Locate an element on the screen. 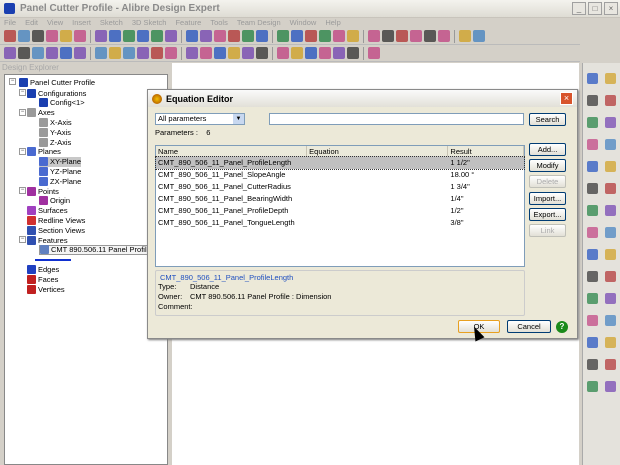 The width and height of the screenshot is (620, 465). loft-icon is located at coordinates (339, 36).